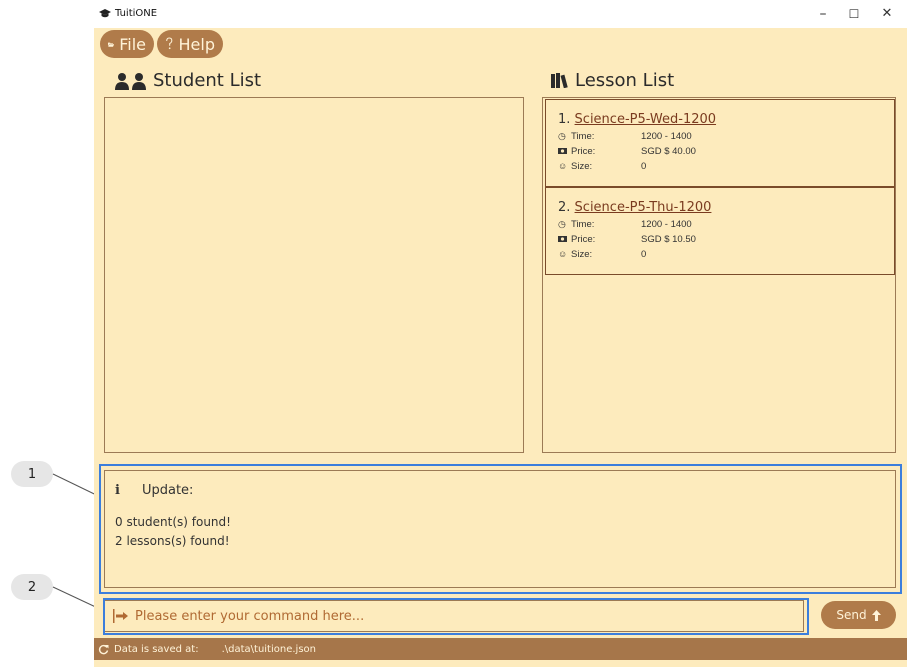 This screenshot has width=907, height=667. What do you see at coordinates (564, 119) in the screenshot?
I see `lesson-index: 1.` at bounding box center [564, 119].